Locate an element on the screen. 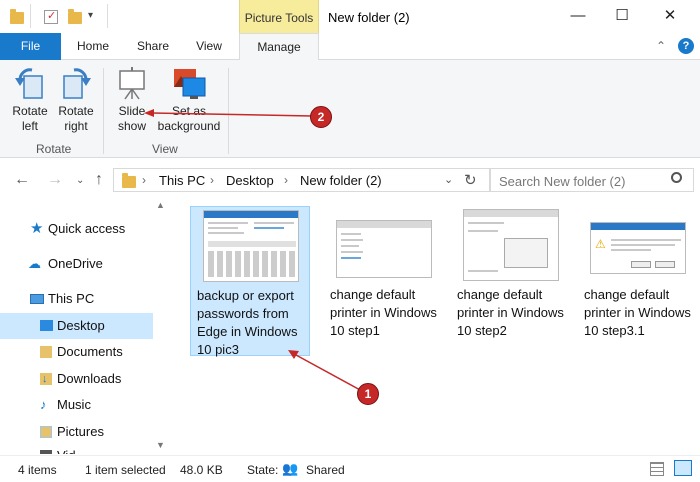 The image size is (700, 482). customize-quick-access-icon: ▾ is located at coordinates (90, 15).